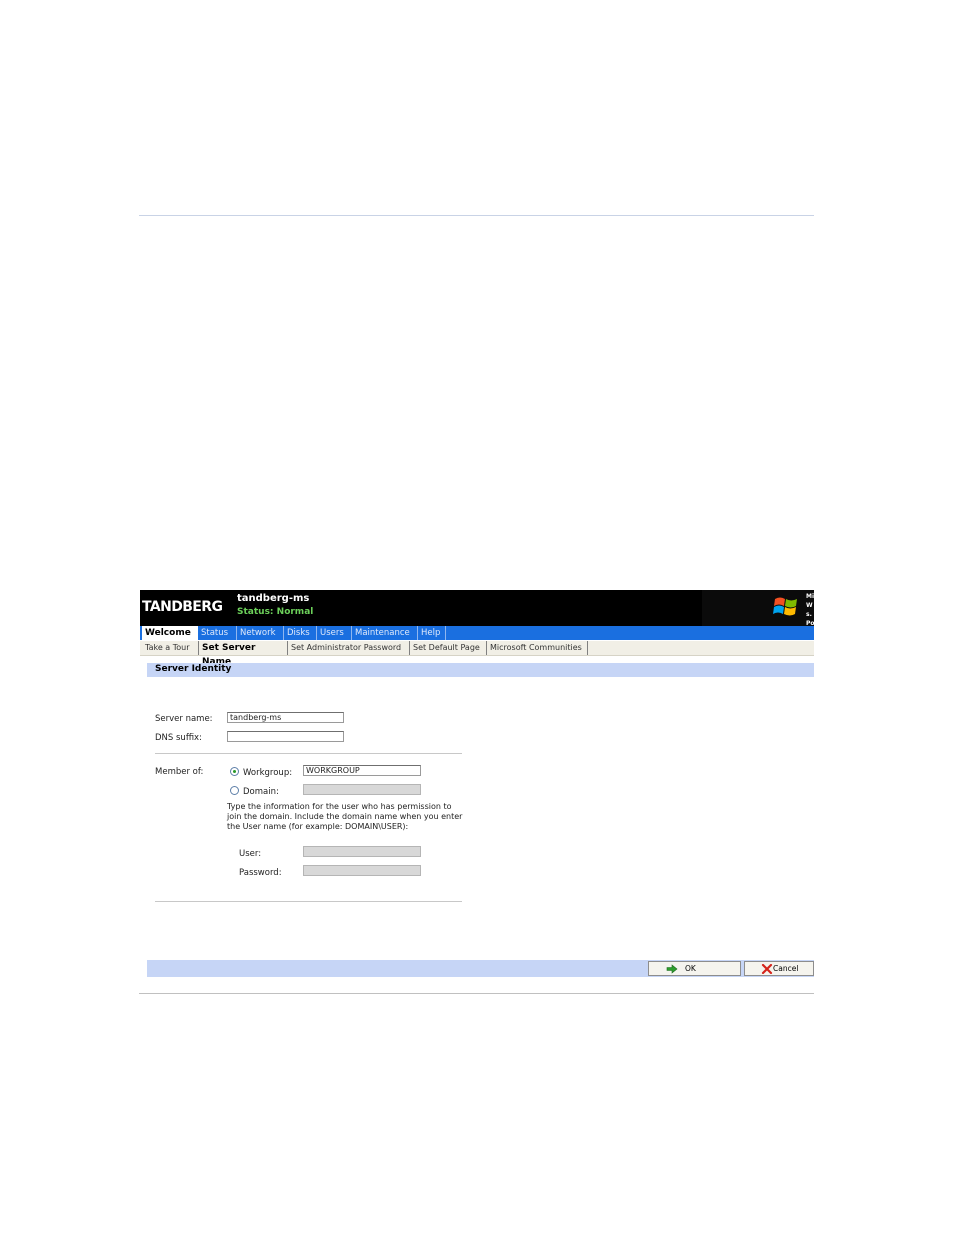 This screenshot has width=954, height=1235. Describe the element at coordinates (193, 669) in the screenshot. I see `section-title: Server Identity` at that location.